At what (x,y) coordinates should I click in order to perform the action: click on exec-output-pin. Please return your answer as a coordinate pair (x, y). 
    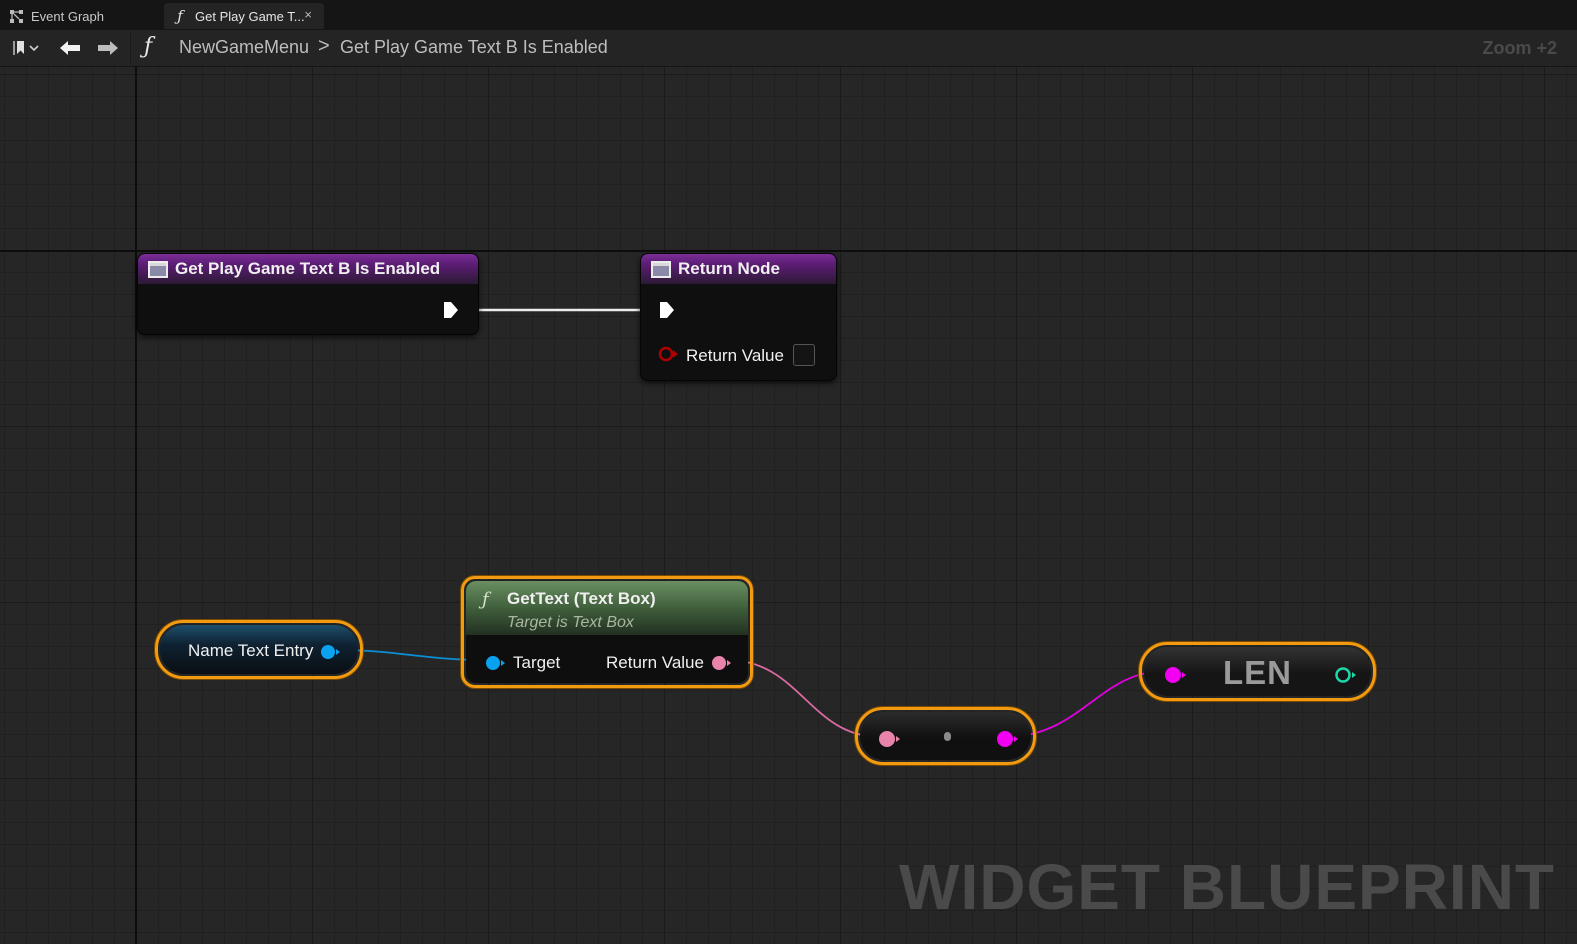
    Looking at the image, I should click on (451, 310).